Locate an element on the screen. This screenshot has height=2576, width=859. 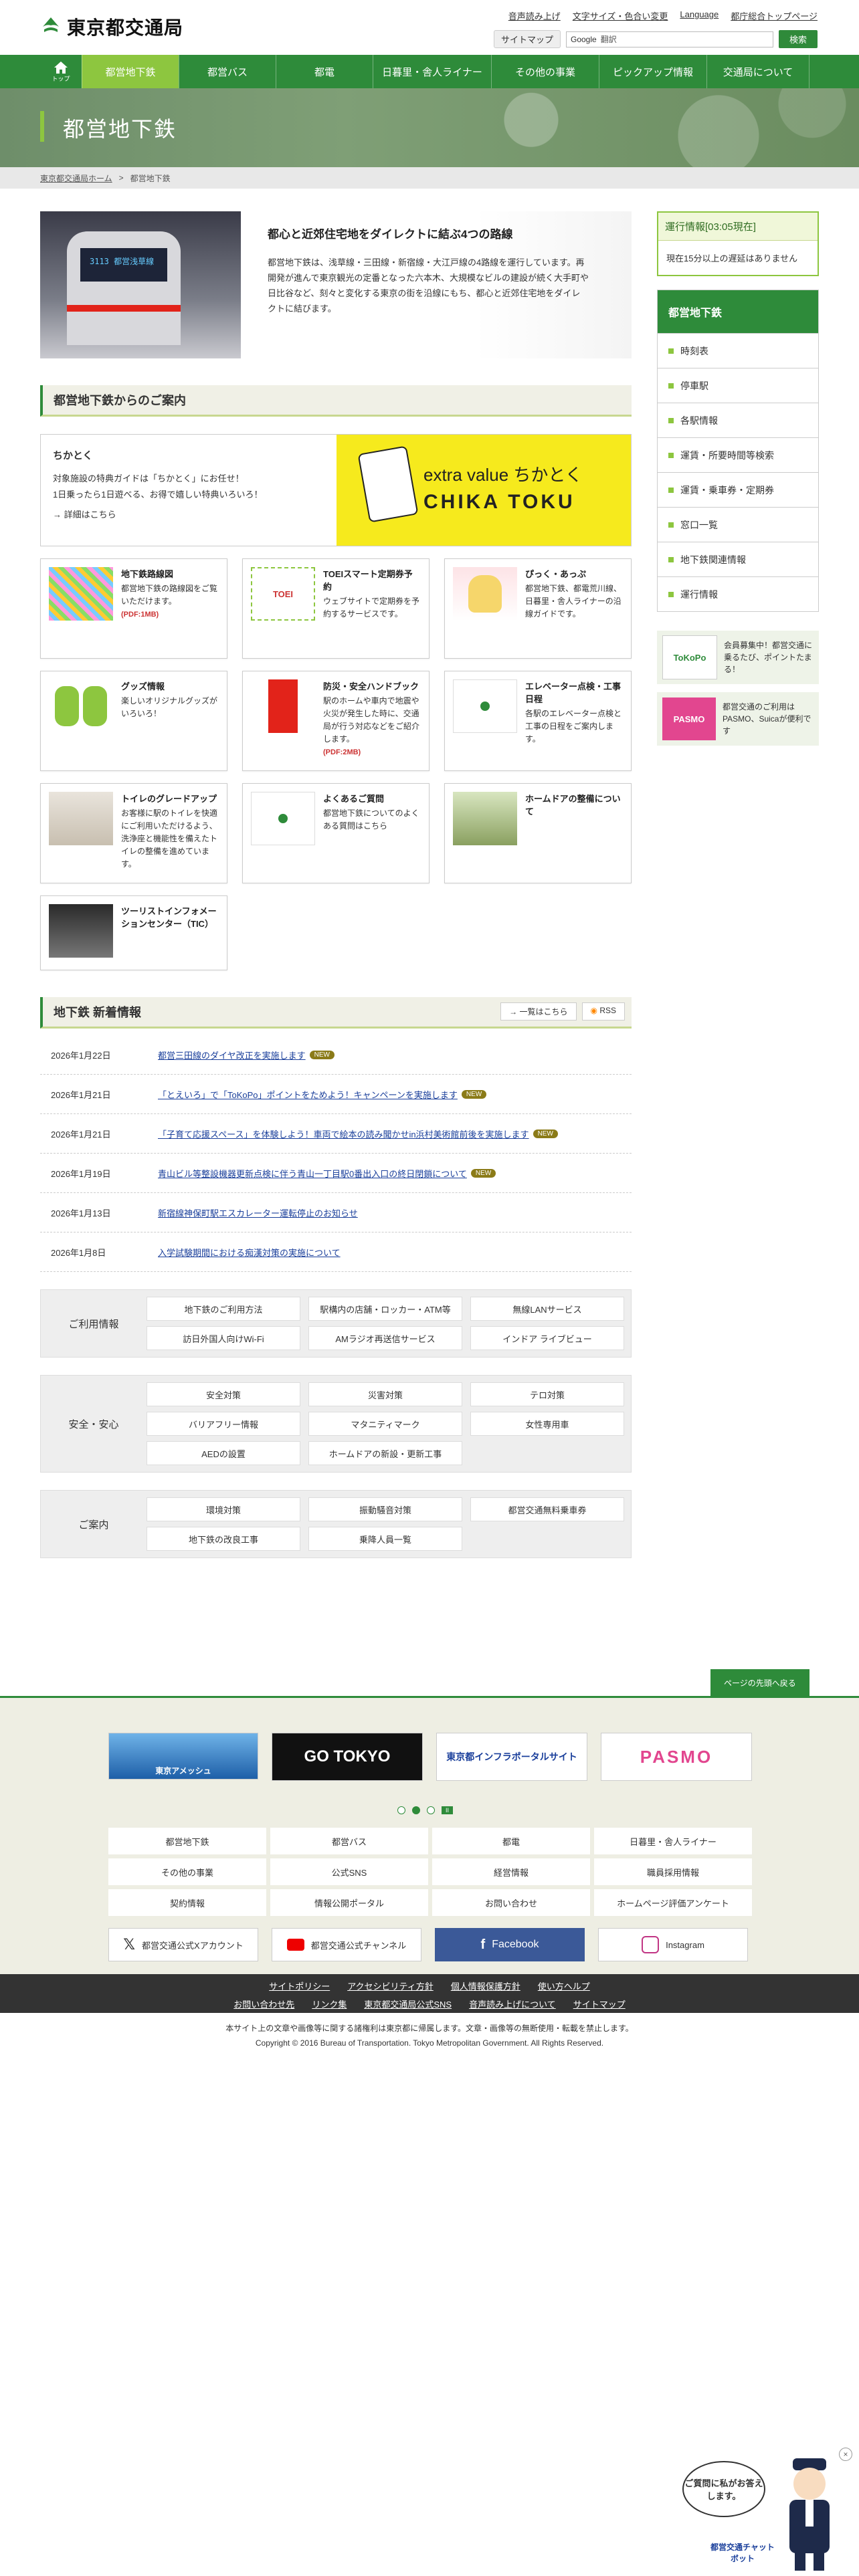
news-link: 入学試験期間における痴漢対策の実施について is located at coordinates (250, 1252).